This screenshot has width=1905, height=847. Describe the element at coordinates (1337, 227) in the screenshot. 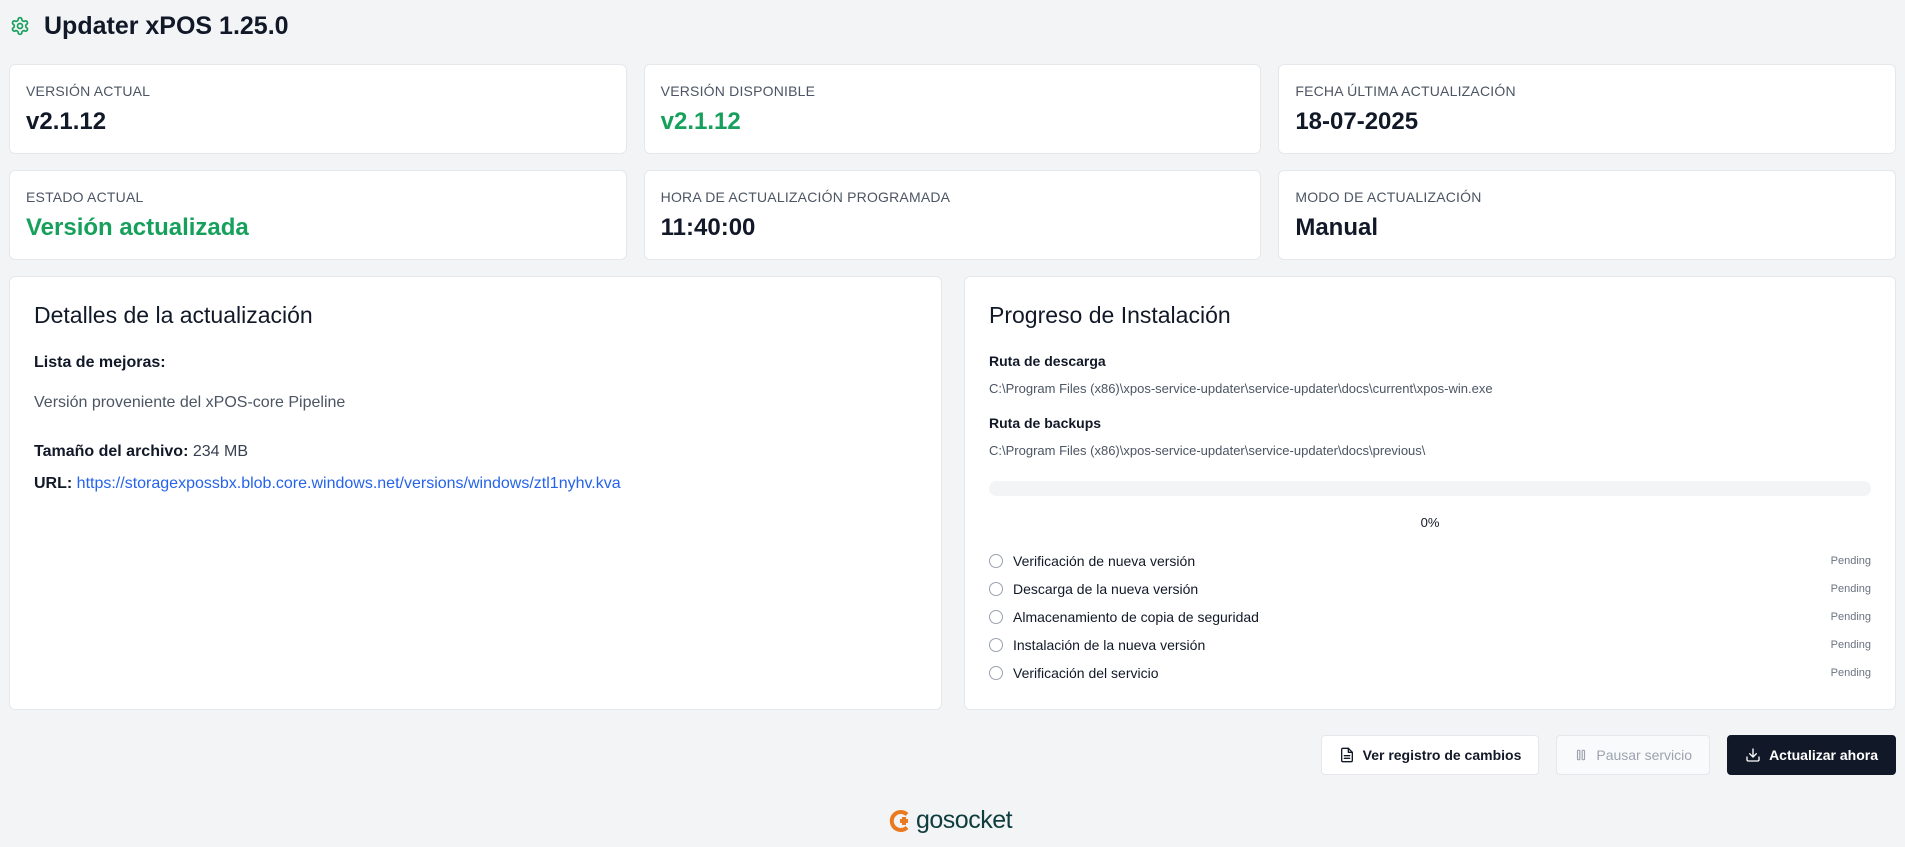

I see `stat-value: Manual` at that location.